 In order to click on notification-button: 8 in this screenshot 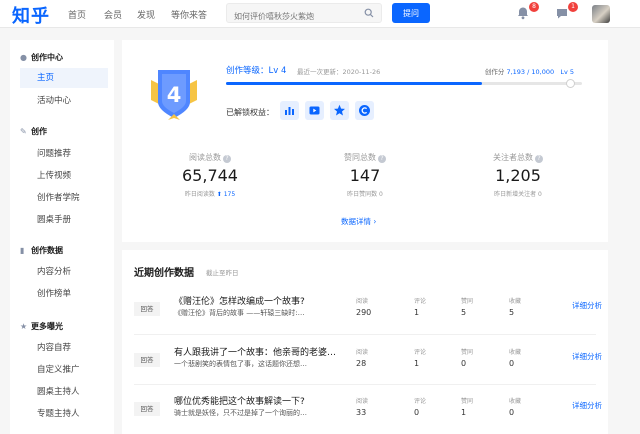, I will do `click(527, 12)`.